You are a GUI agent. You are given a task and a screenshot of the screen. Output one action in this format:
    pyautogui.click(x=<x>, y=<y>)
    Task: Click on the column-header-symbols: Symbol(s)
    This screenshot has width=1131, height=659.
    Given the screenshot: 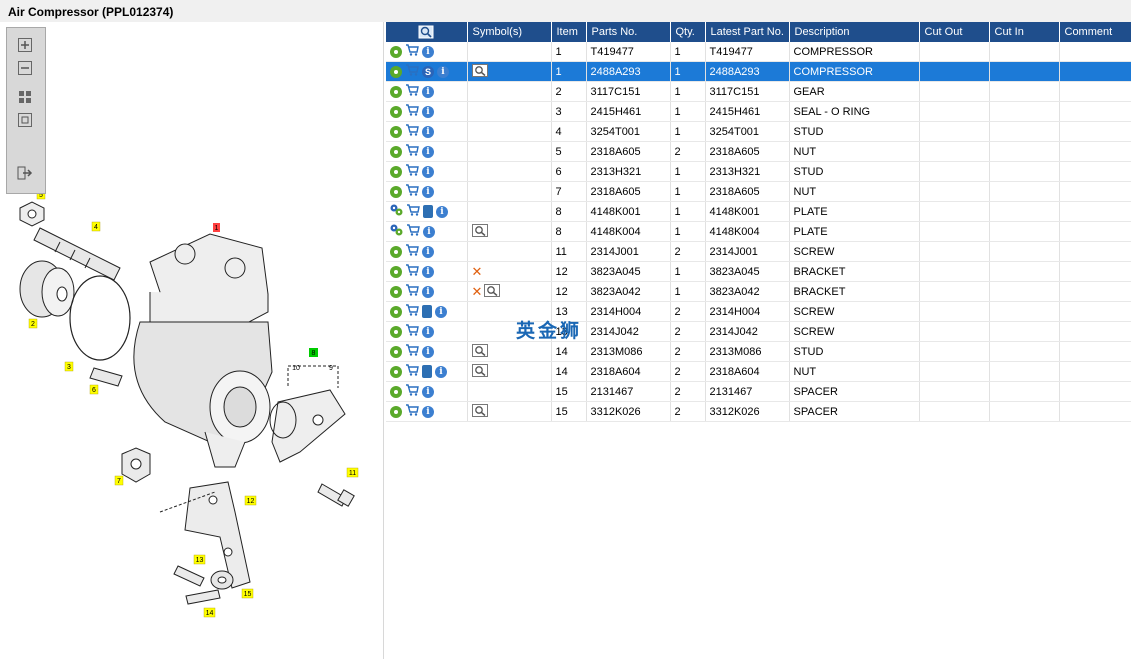 What is the action you would take?
    pyautogui.click(x=509, y=32)
    